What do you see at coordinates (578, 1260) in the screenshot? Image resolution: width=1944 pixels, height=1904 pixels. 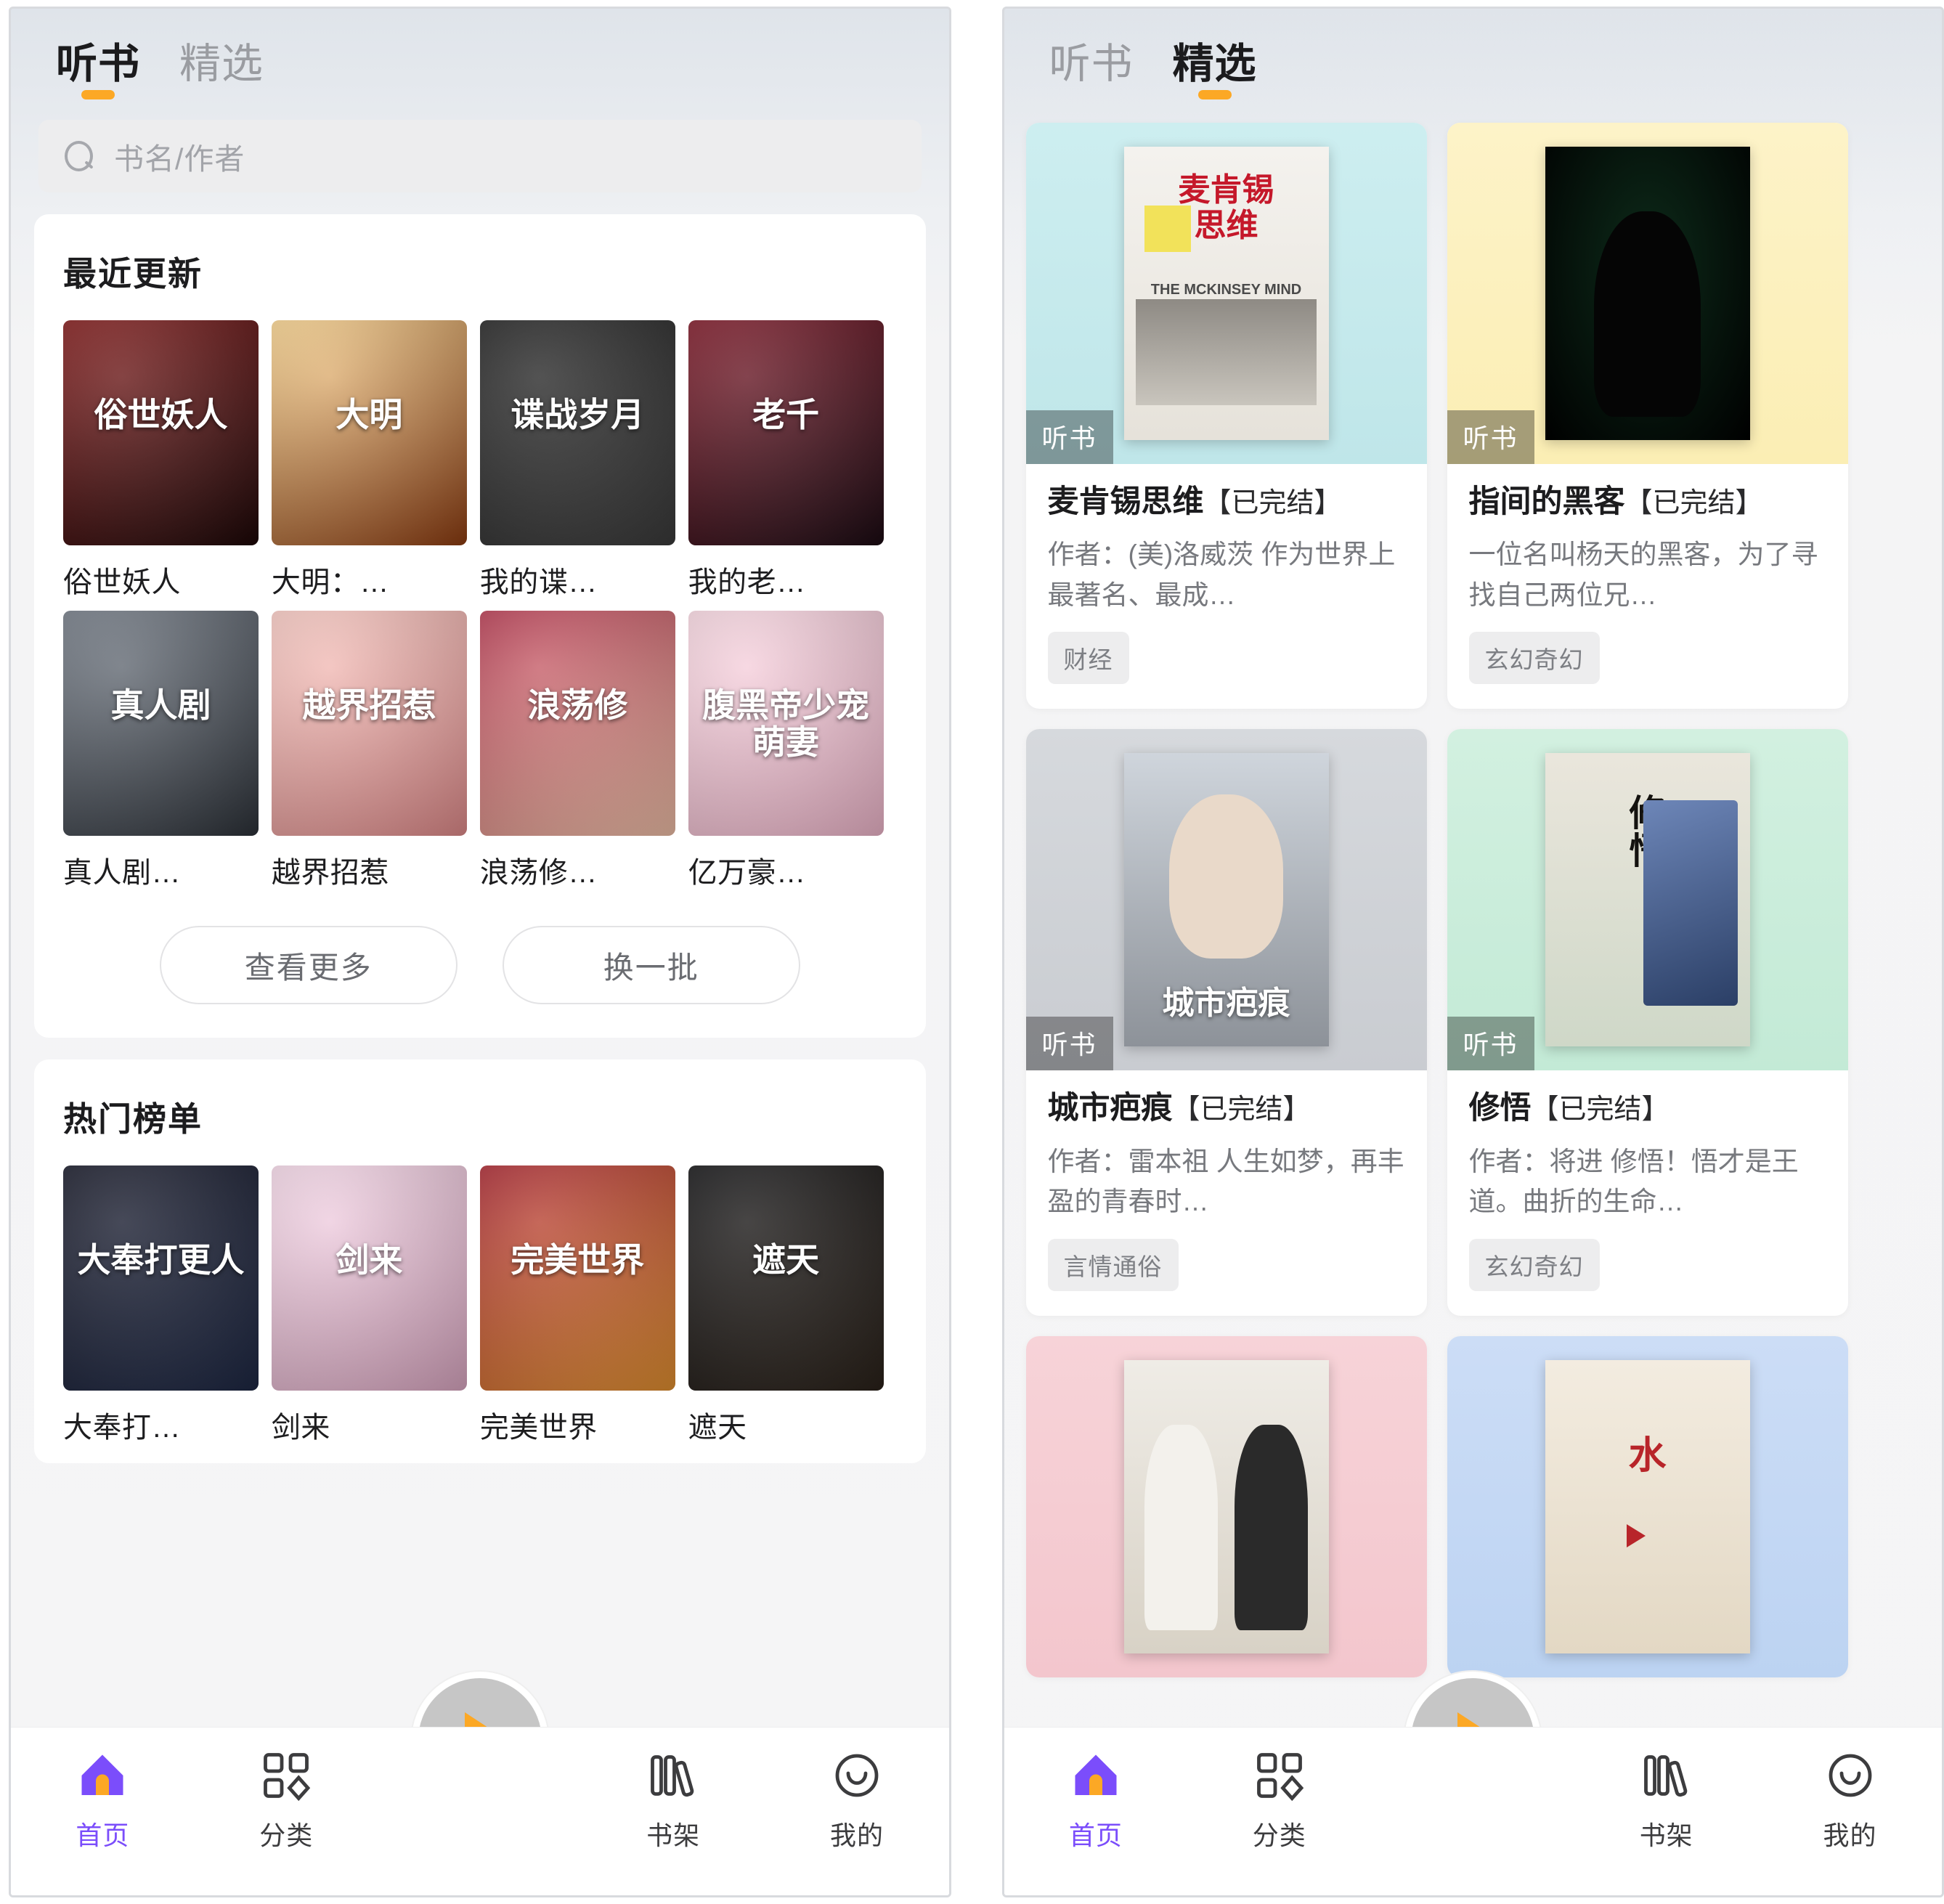 I see `book-cover-text: 完美世界` at bounding box center [578, 1260].